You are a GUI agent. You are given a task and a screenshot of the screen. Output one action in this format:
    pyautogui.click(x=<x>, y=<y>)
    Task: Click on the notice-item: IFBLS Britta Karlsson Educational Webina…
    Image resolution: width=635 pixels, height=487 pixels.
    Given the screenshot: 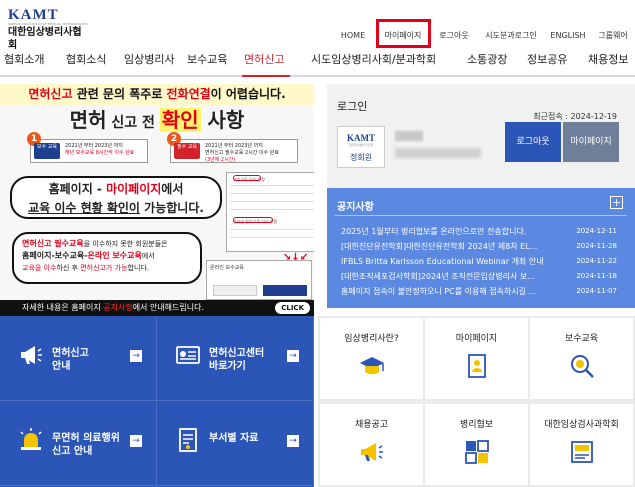 What is the action you would take?
    pyautogui.click(x=485, y=261)
    